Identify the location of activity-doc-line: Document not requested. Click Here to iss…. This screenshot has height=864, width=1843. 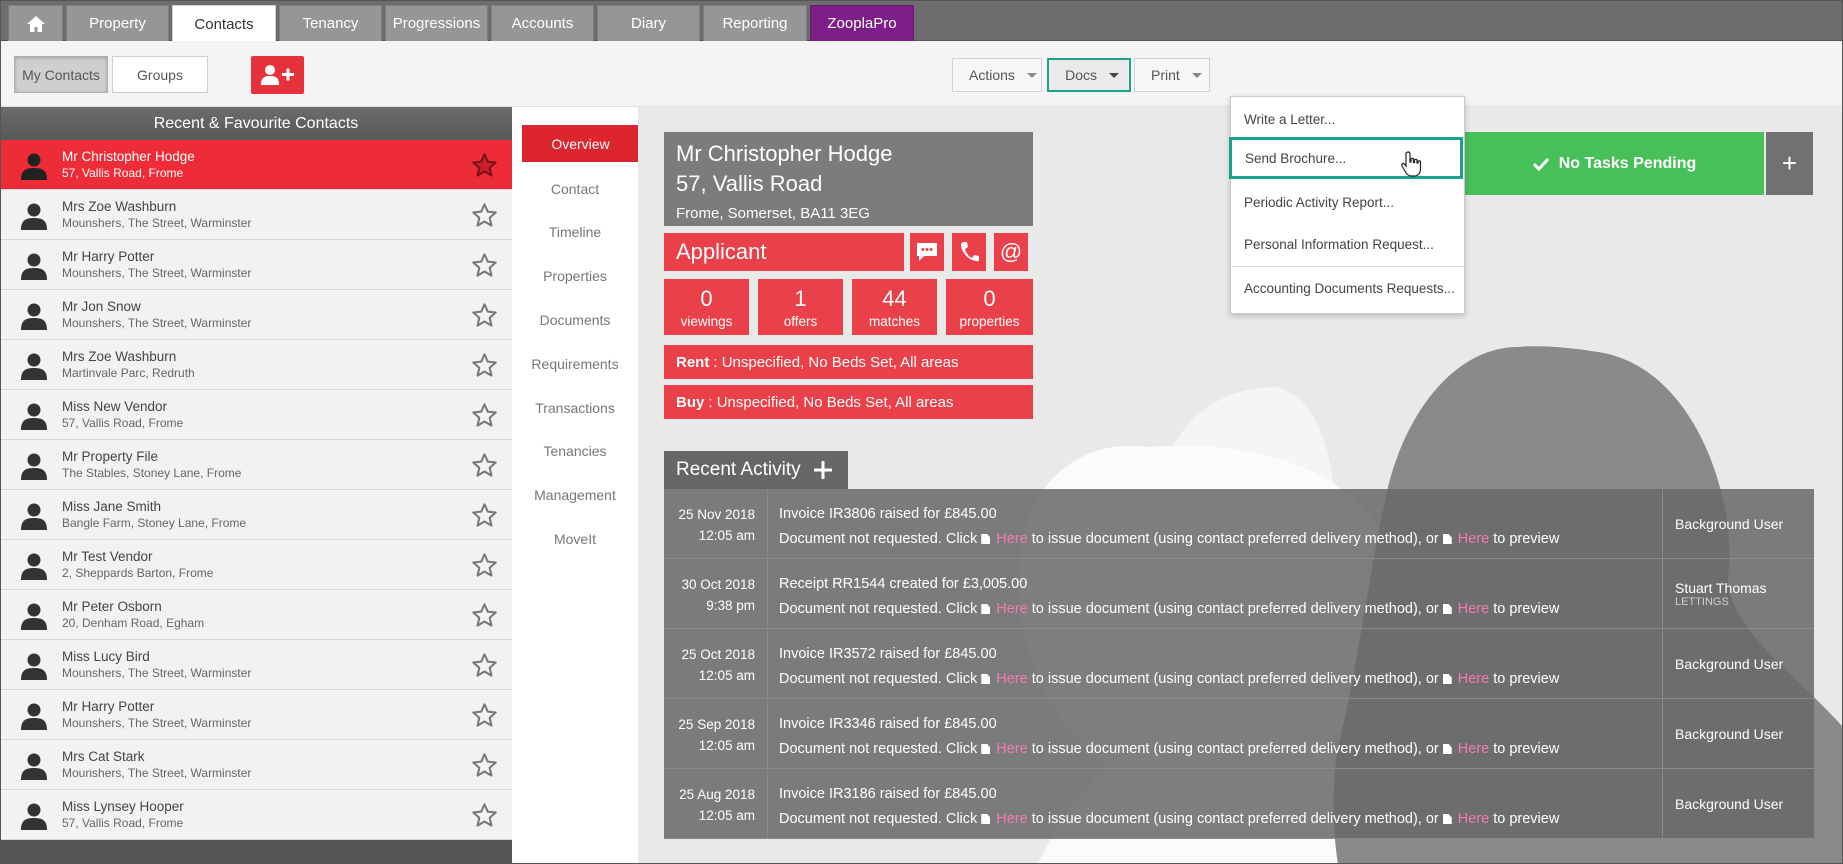
(1169, 749).